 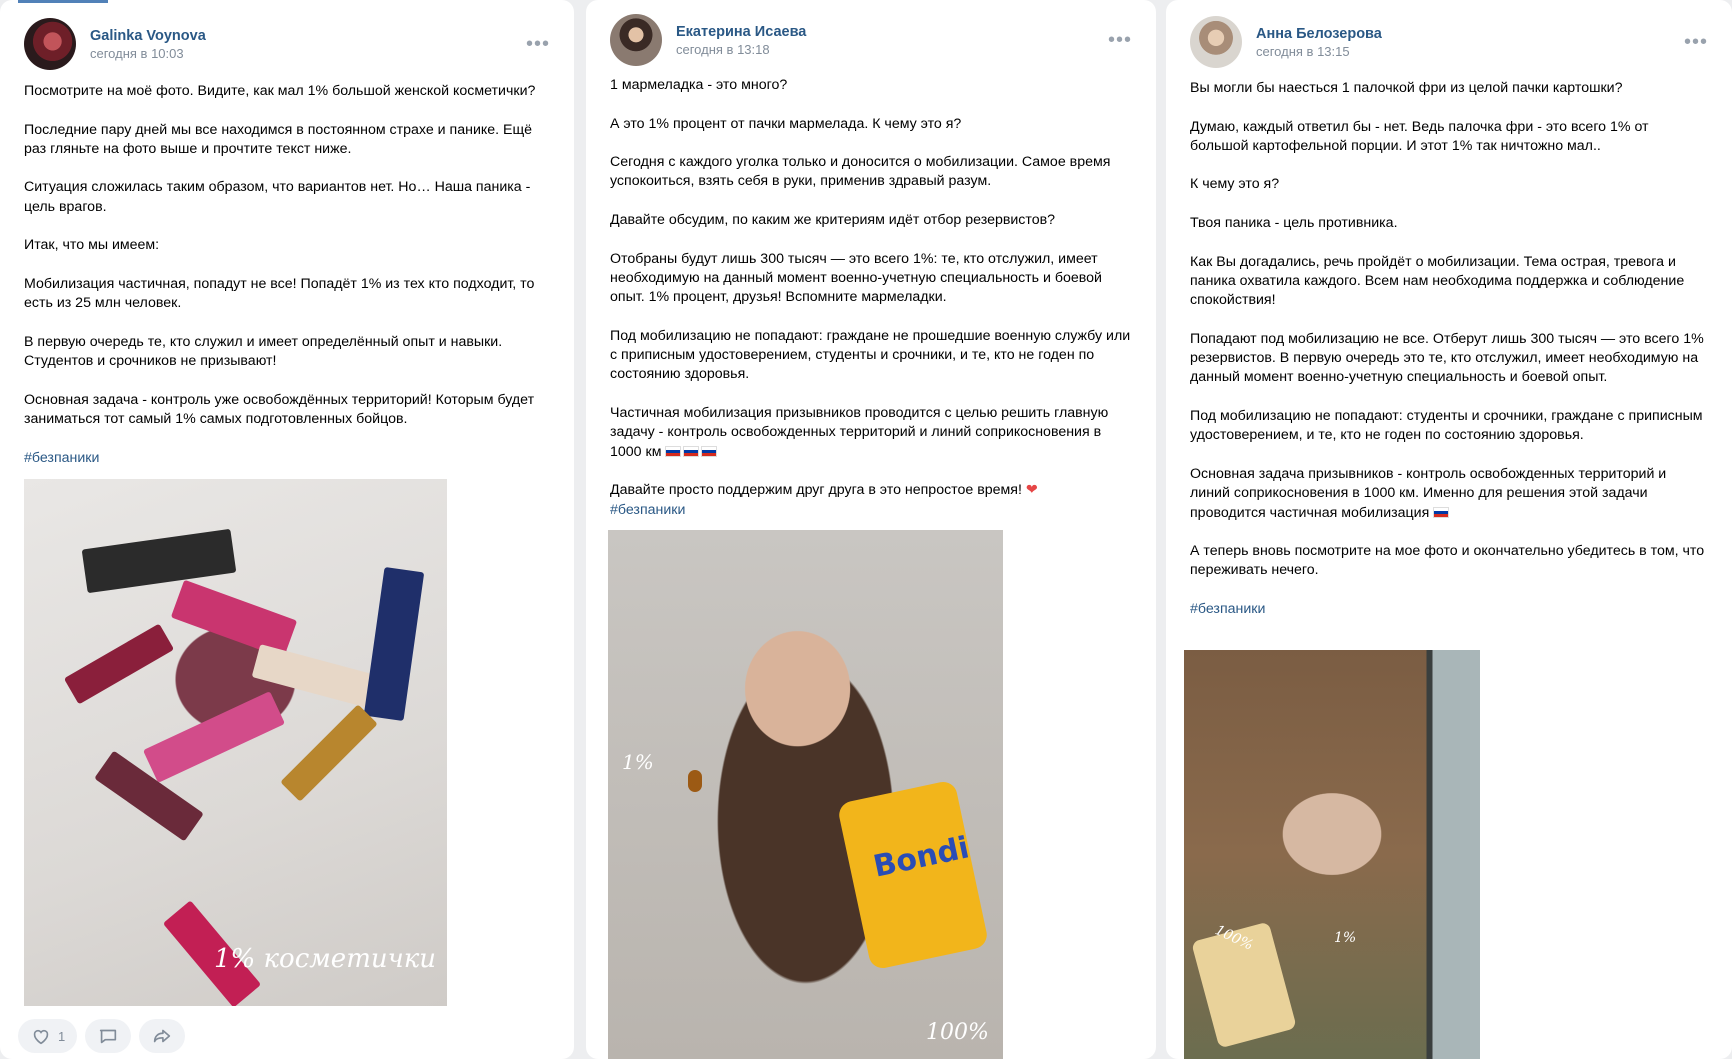 I want to click on paragraph: Твоя паника - цель противника., so click(x=1294, y=223).